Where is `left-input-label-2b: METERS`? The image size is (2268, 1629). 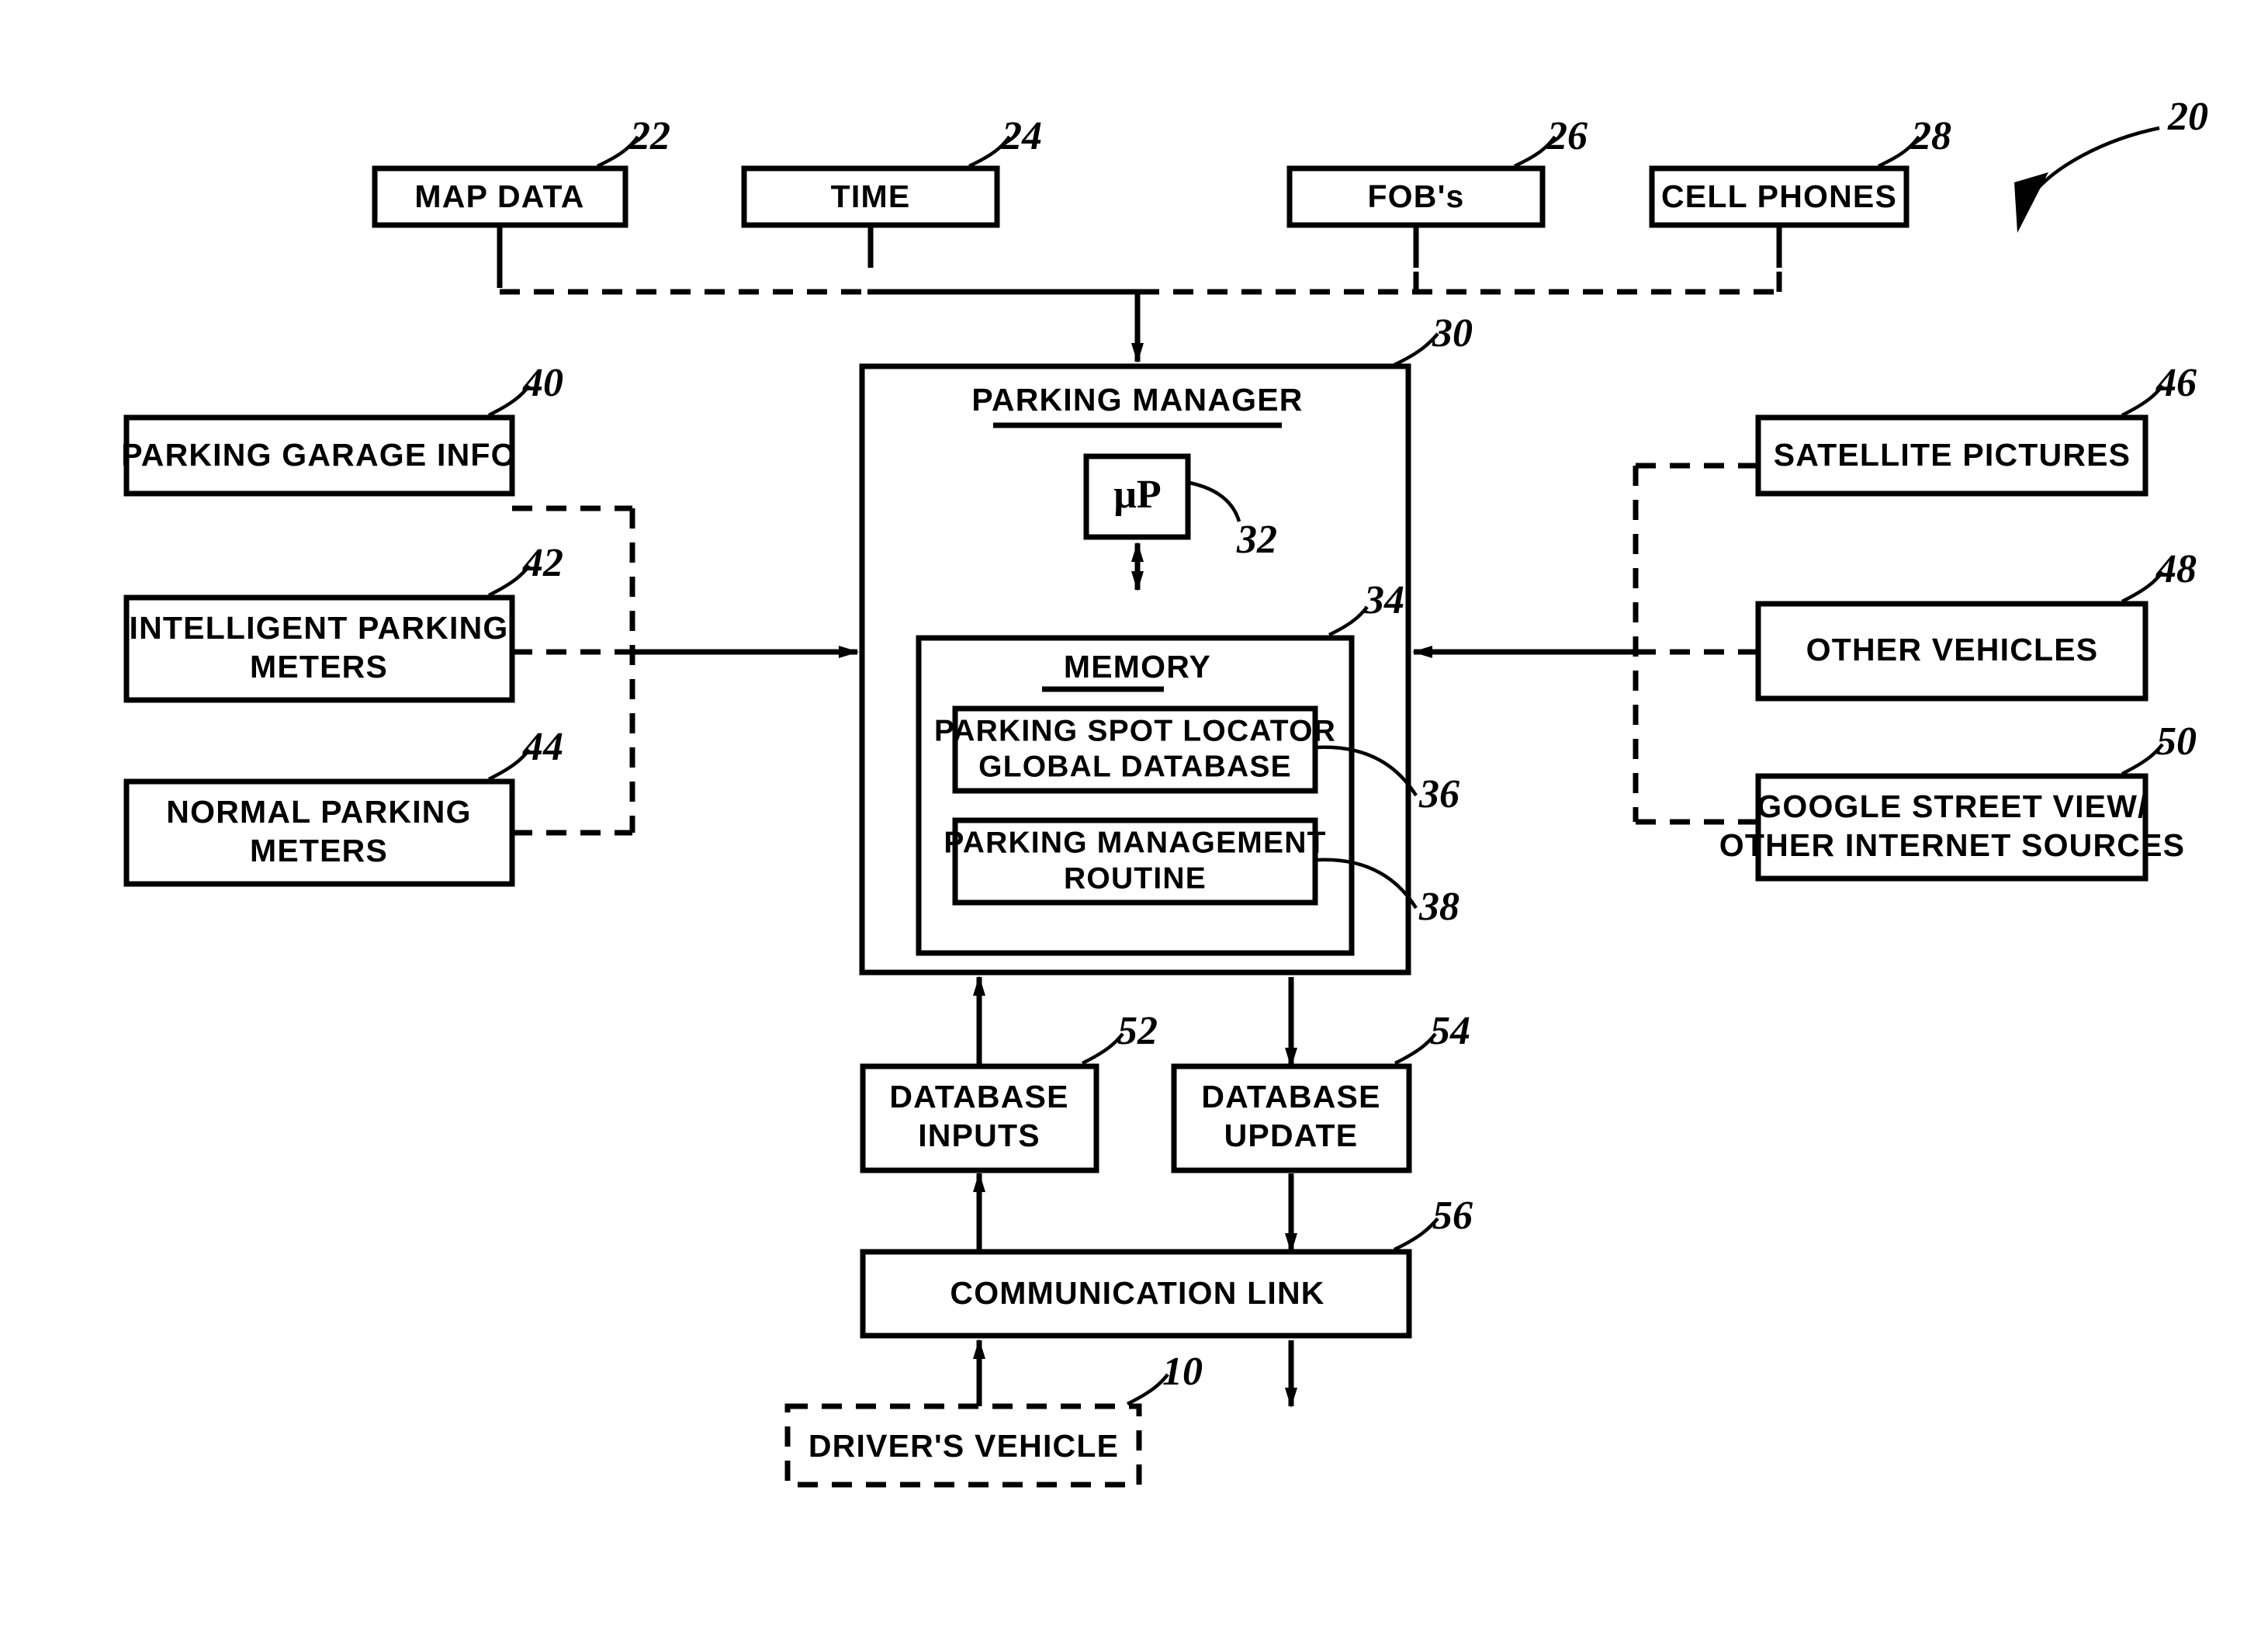 left-input-label-2b: METERS is located at coordinates (319, 850).